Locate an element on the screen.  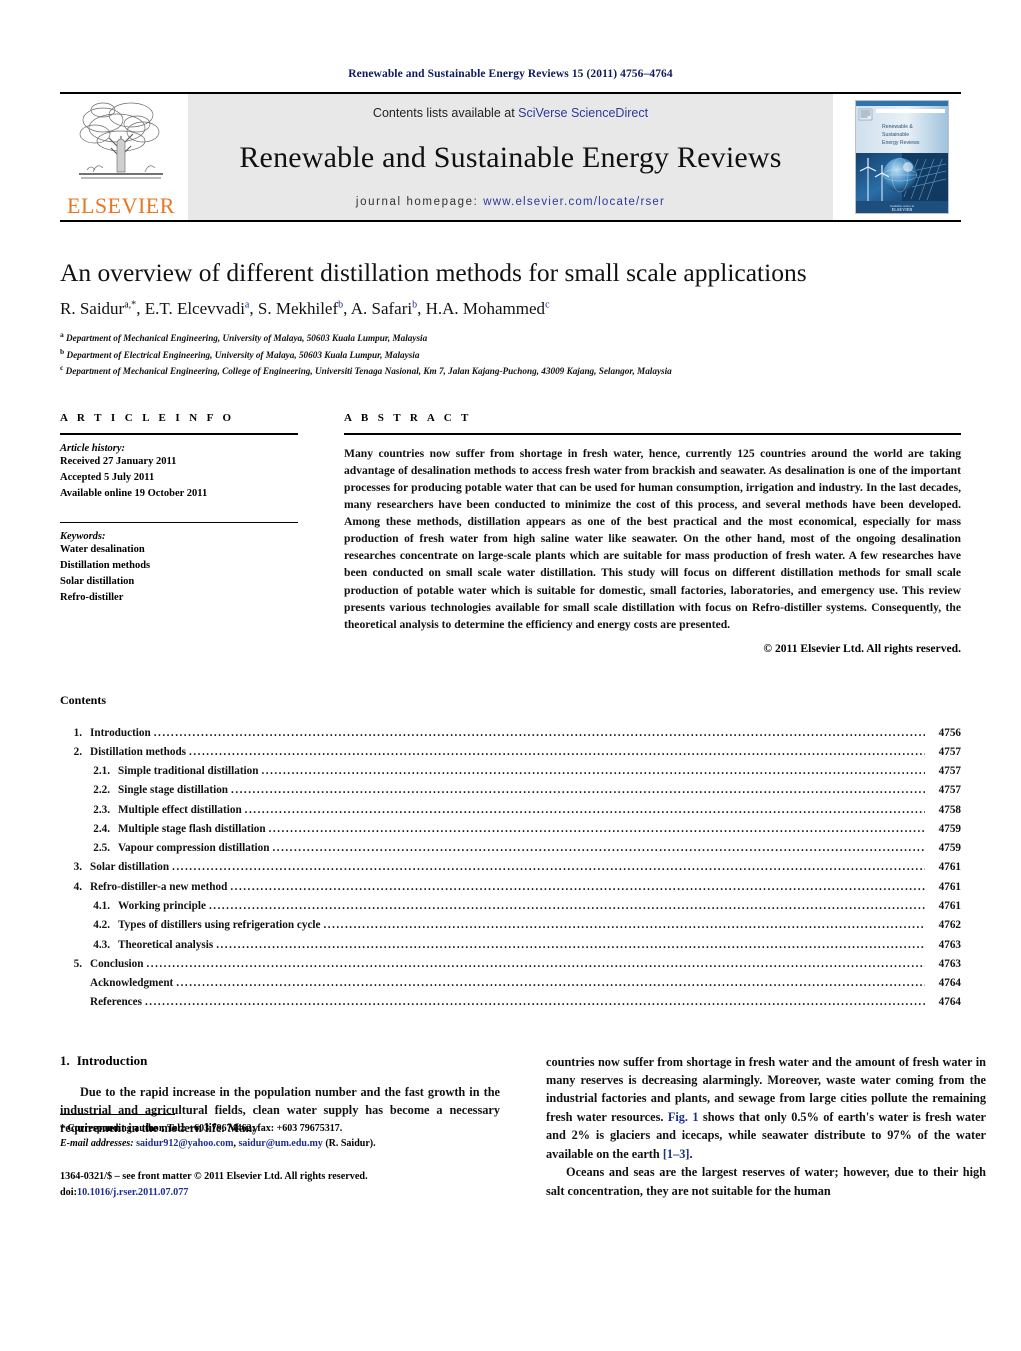
author-marks: c is located at coordinates (547, 305).